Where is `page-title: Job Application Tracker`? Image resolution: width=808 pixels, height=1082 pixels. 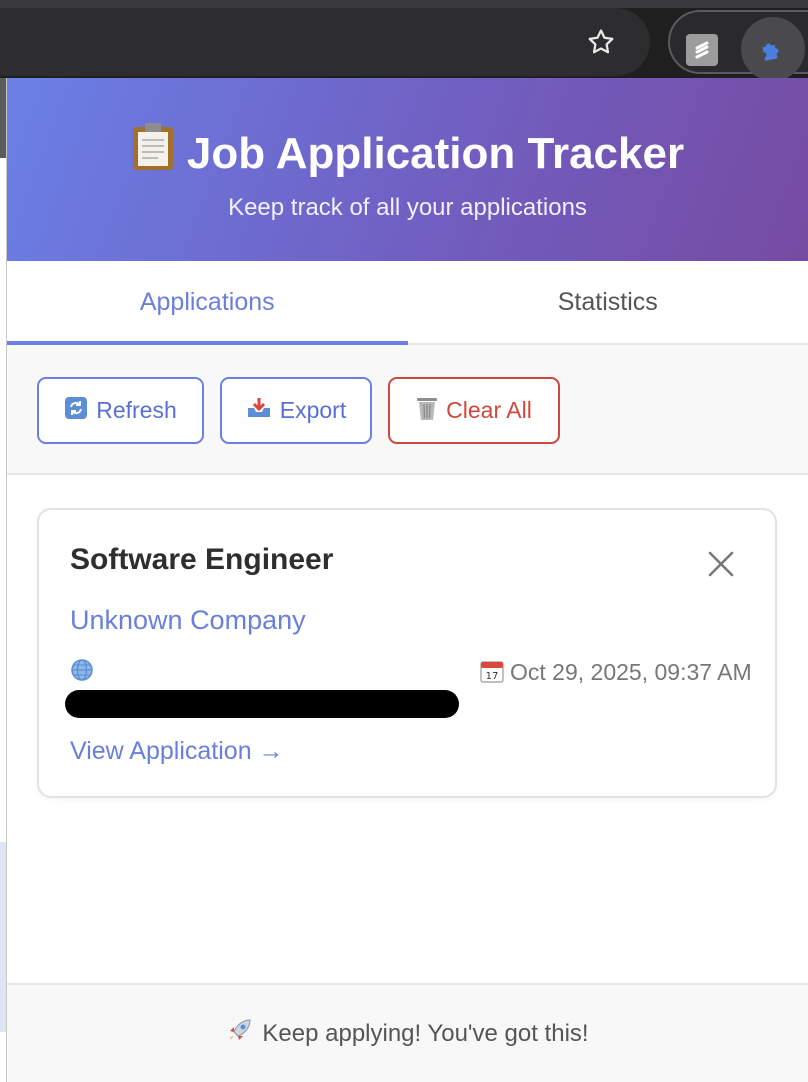 page-title: Job Application Tracker is located at coordinates (435, 153).